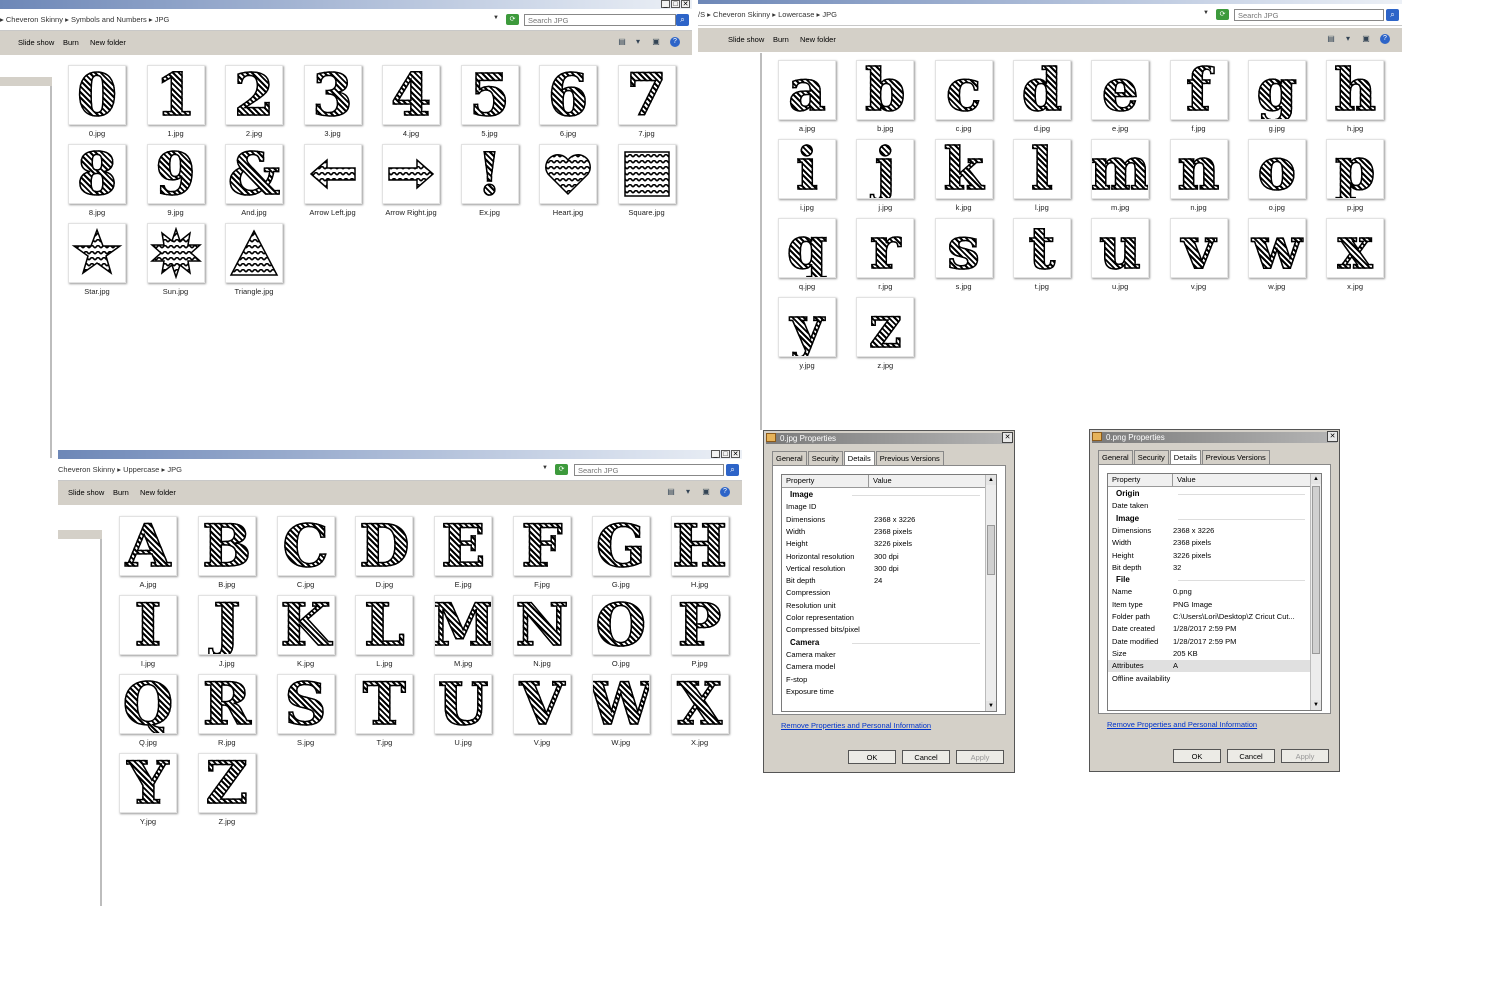 The image size is (1500, 1002). What do you see at coordinates (26, 272) in the screenshot?
I see `navigation-pane` at bounding box center [26, 272].